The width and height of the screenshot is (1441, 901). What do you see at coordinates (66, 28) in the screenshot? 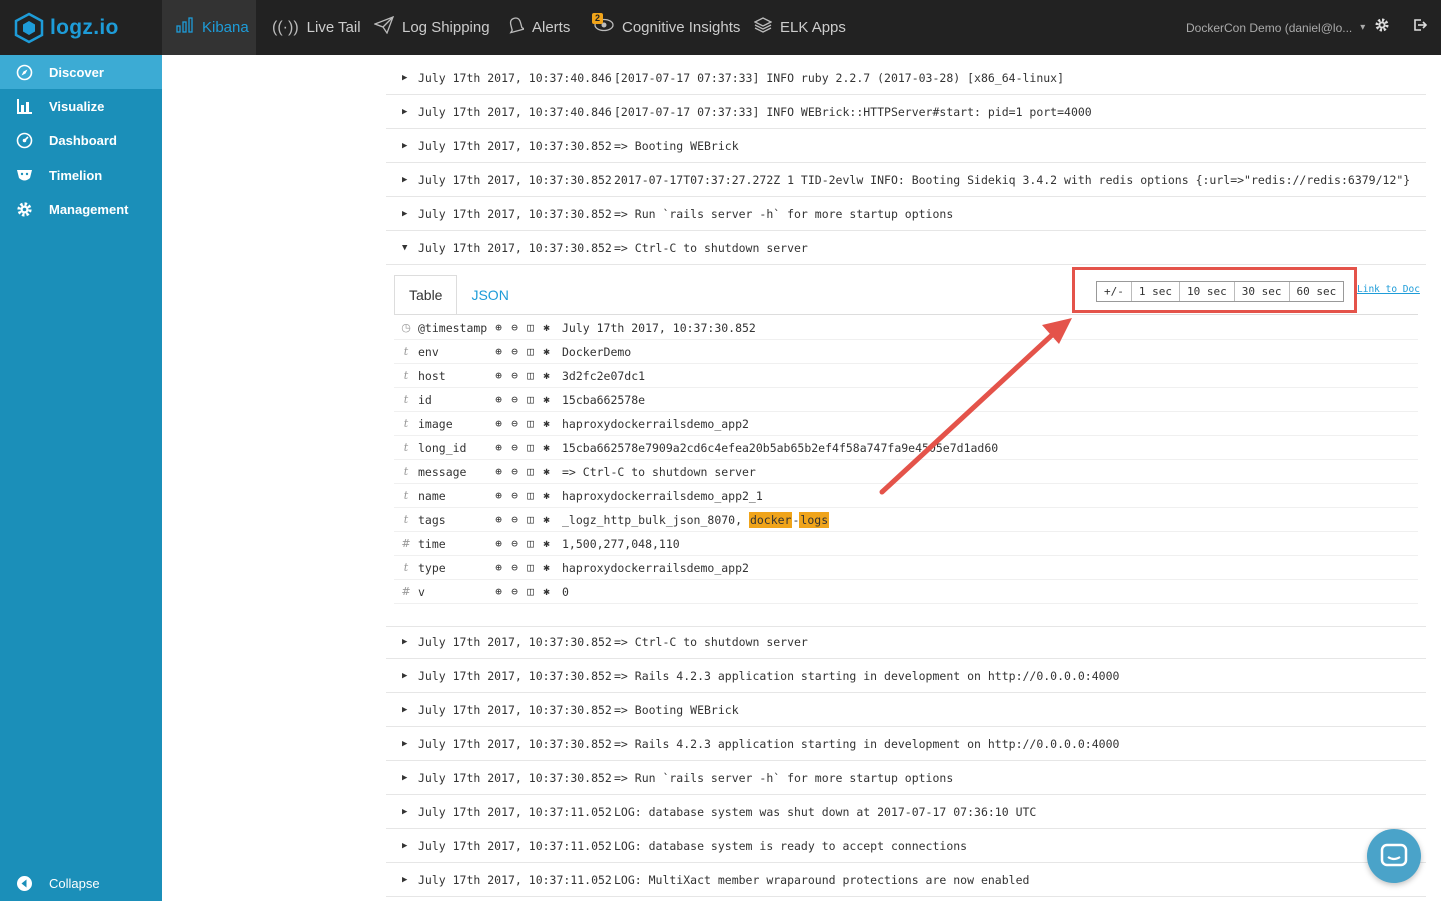
I see `logo: logz.io` at bounding box center [66, 28].